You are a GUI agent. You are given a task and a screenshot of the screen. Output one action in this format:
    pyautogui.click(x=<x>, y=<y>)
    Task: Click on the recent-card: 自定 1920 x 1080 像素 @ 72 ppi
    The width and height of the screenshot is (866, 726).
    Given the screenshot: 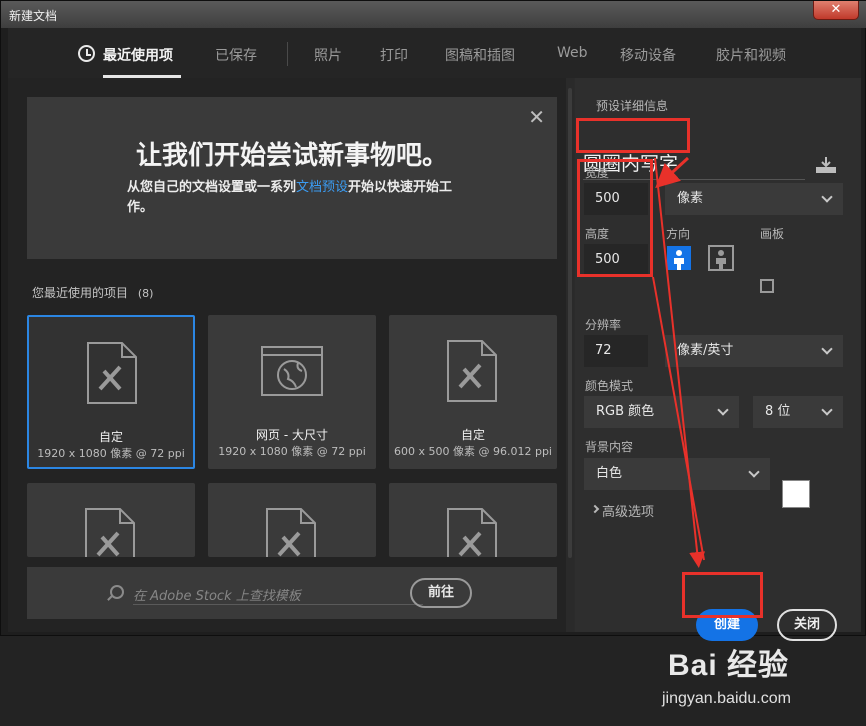 What is the action you would take?
    pyautogui.click(x=111, y=392)
    